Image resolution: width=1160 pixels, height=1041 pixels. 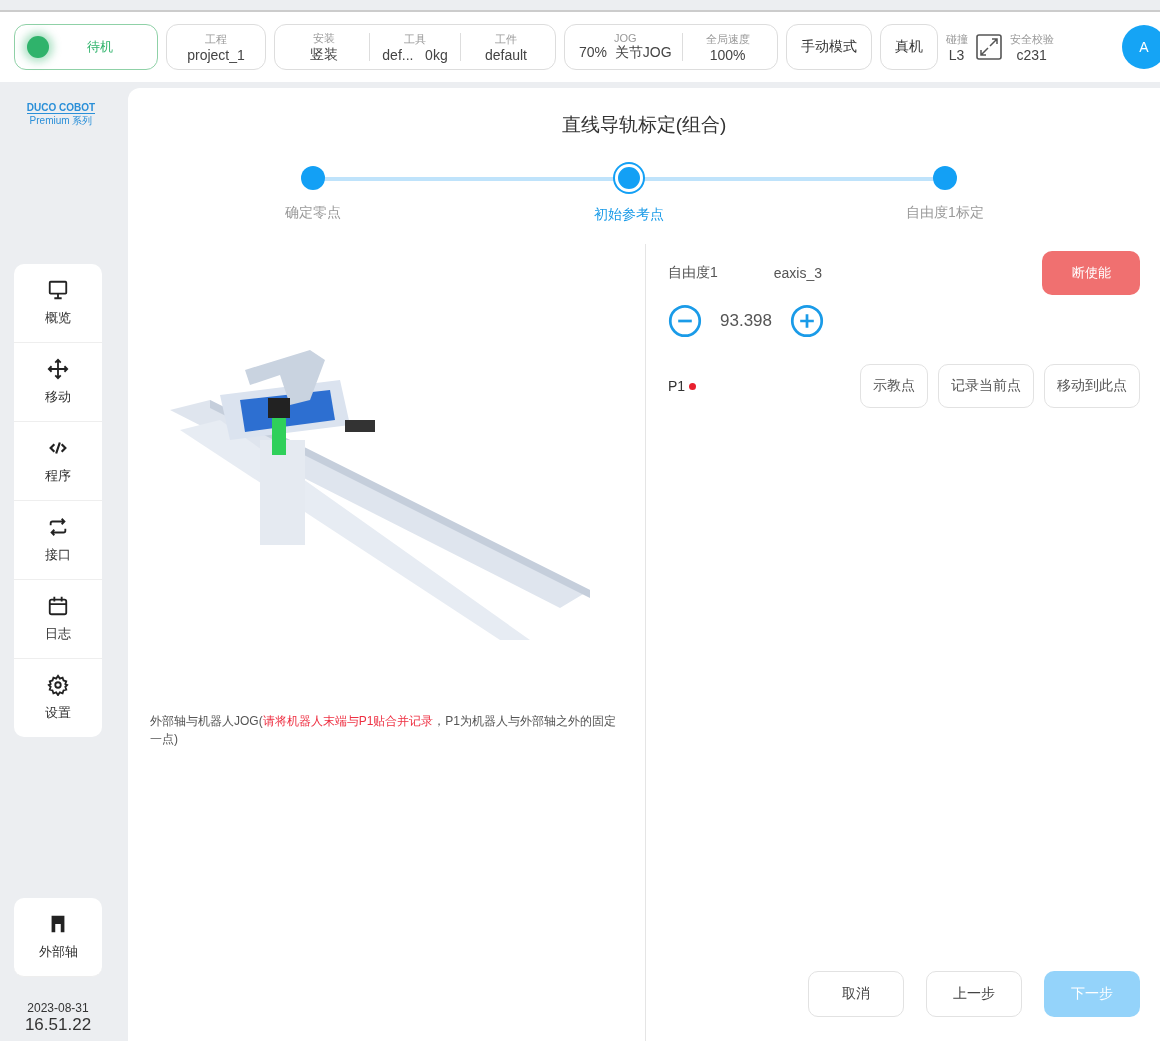 I want to click on axis-label: 自由度1, so click(x=693, y=273).